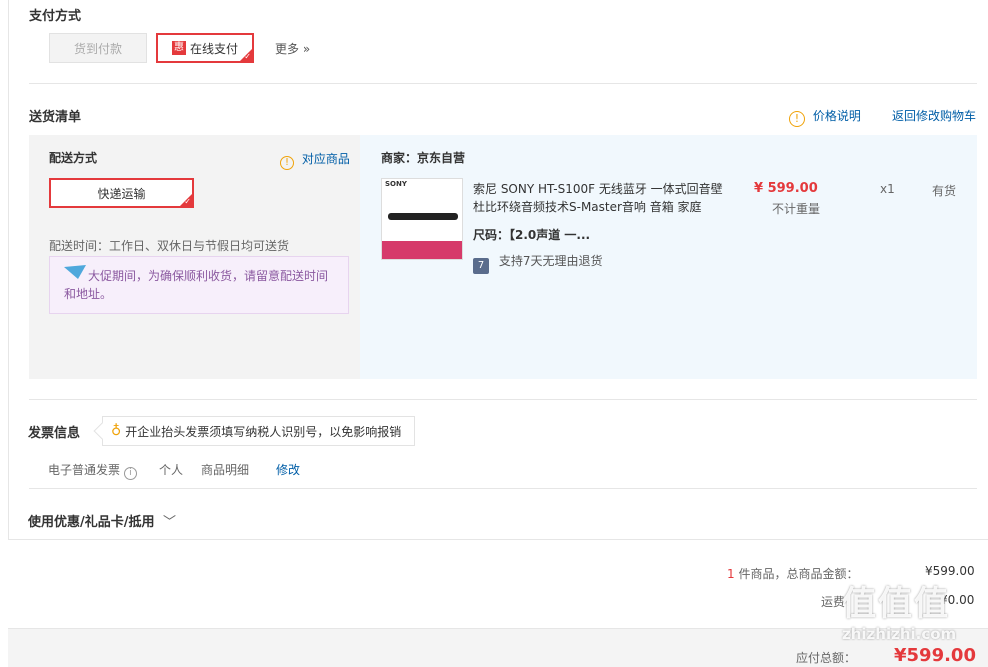  I want to click on watermark-glyphs: 值值值, so click(896, 604).